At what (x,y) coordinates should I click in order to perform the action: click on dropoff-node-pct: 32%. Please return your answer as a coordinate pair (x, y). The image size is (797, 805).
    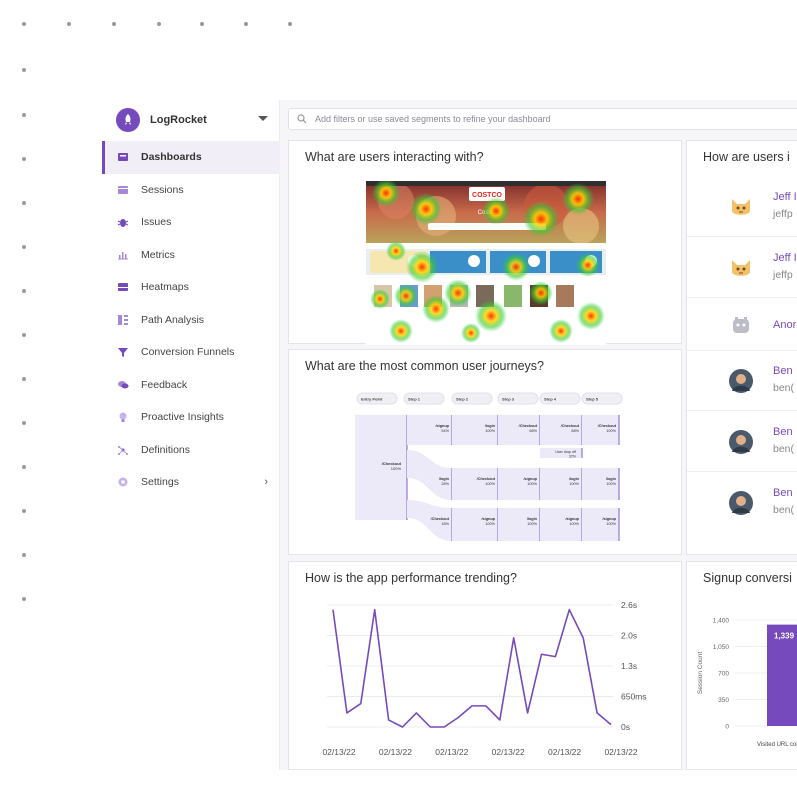
    Looking at the image, I should click on (573, 457).